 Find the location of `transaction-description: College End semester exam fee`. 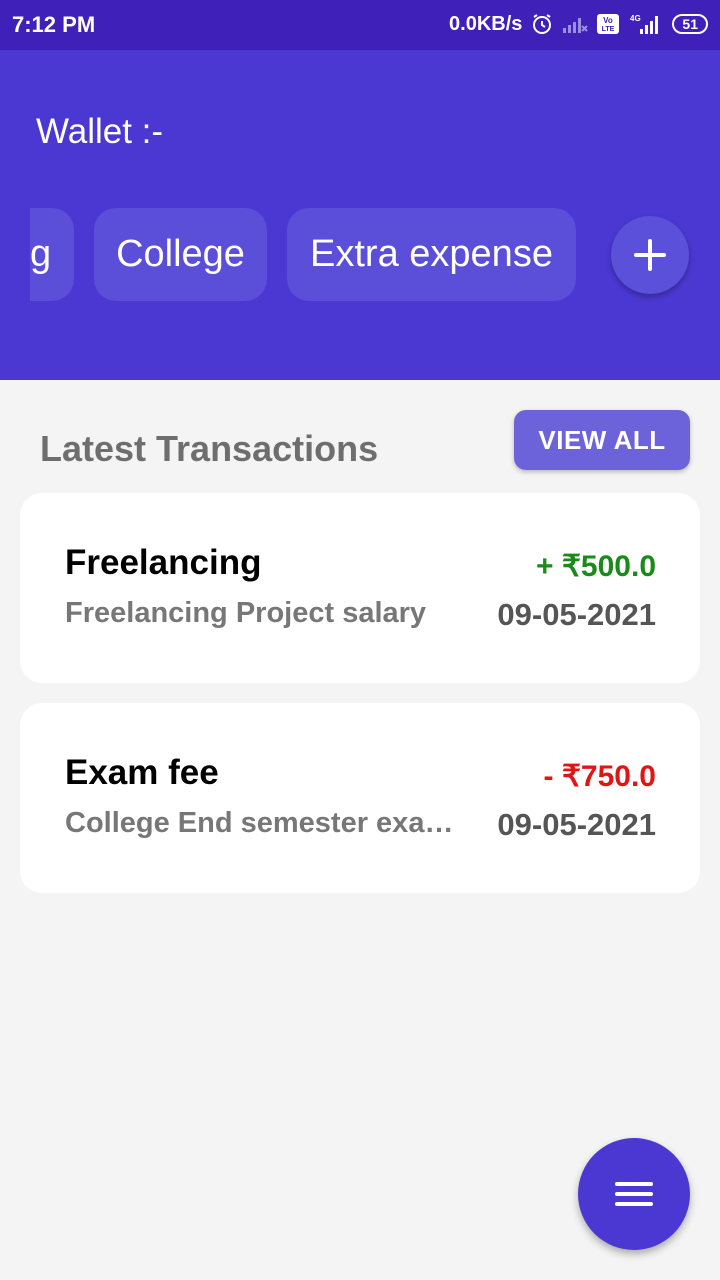

transaction-description: College End semester exam fee is located at coordinates (270, 823).